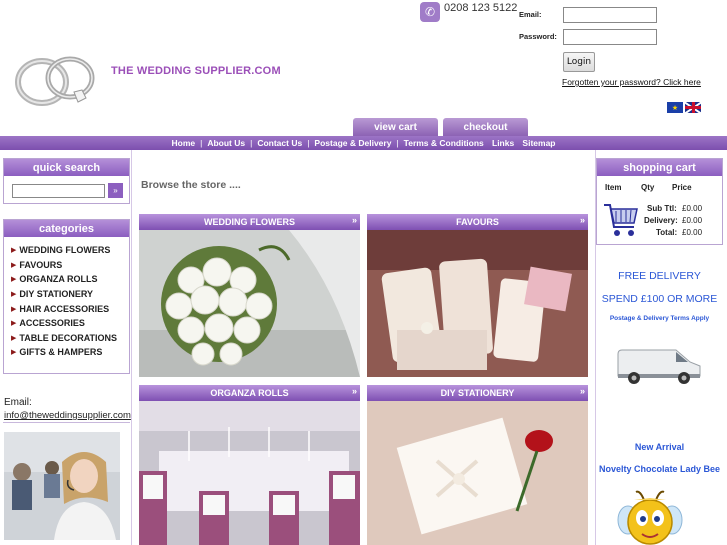  Describe the element at coordinates (57, 78) in the screenshot. I see `logo-rings` at that location.